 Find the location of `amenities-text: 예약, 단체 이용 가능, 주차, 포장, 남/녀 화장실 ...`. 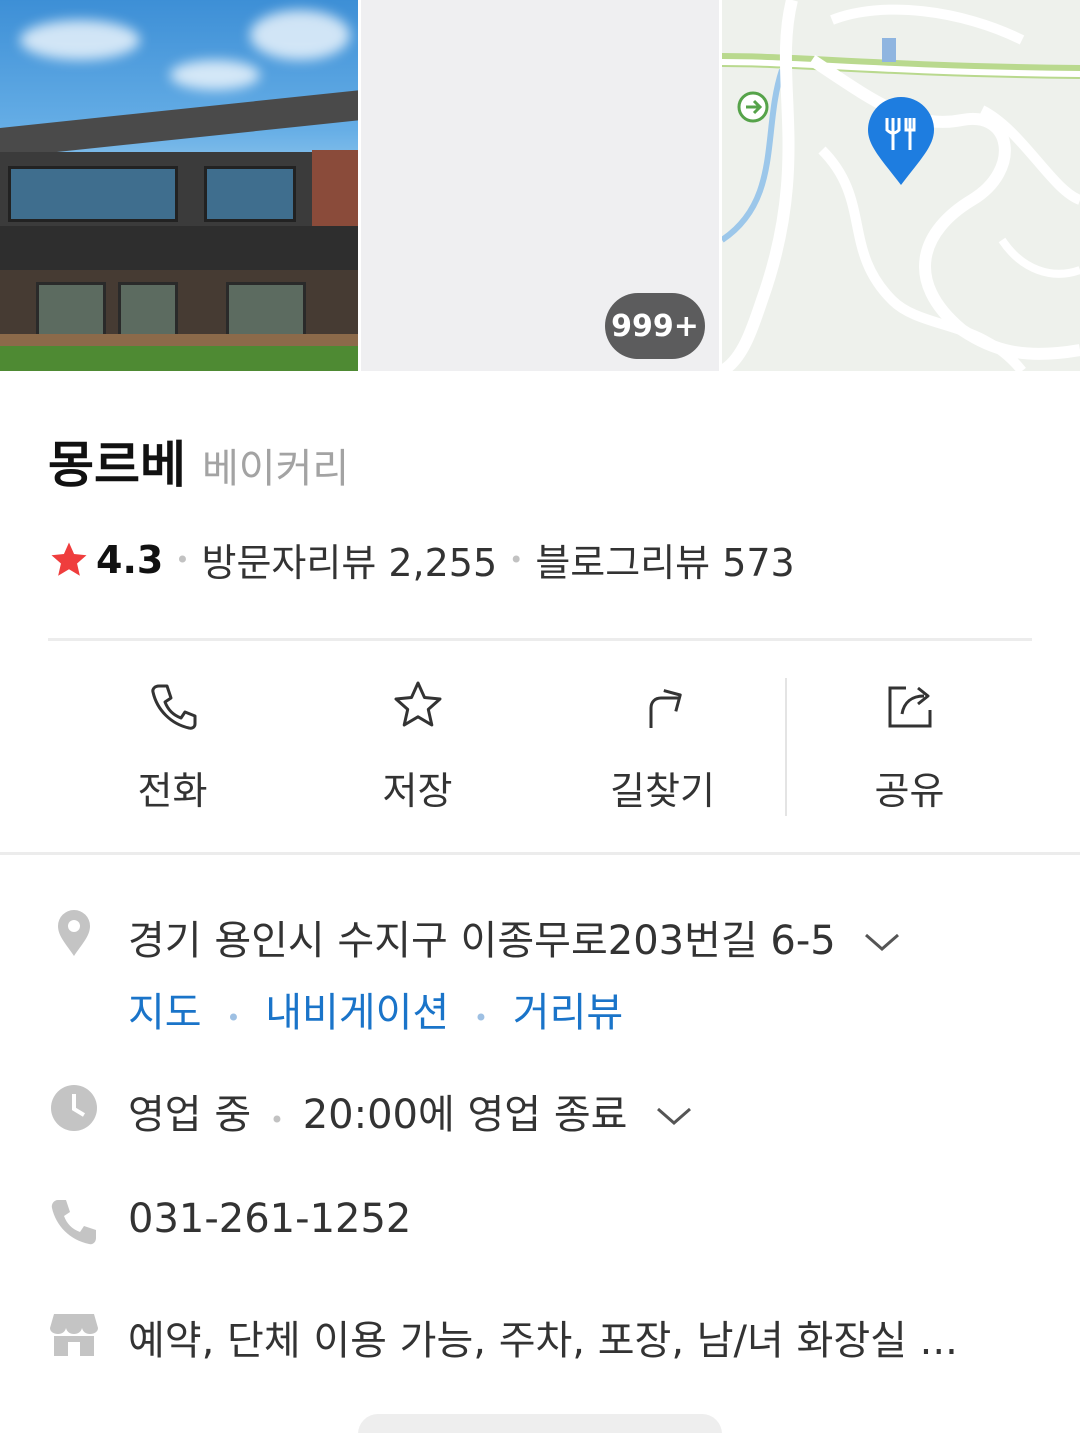

amenities-text: 예약, 단체 이용 가능, 주차, 포장, 남/녀 화장실 ... is located at coordinates (543, 1341).